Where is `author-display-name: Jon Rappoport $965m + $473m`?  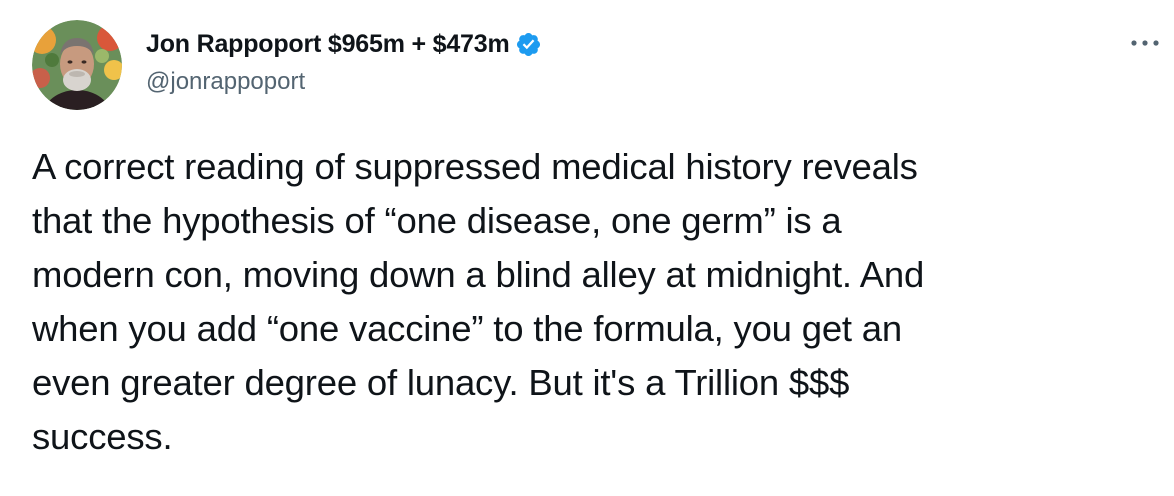 author-display-name: Jon Rappoport $965m + $473m is located at coordinates (328, 44).